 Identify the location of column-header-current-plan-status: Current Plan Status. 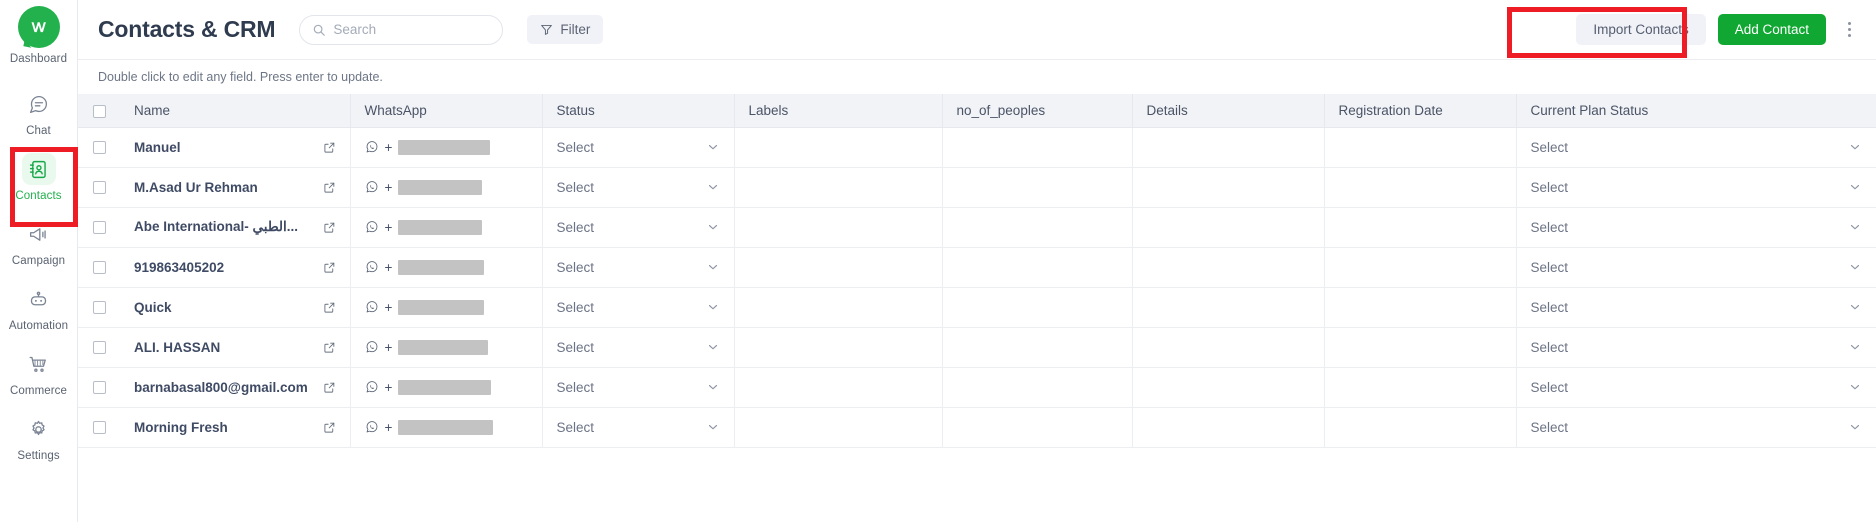
(1696, 111).